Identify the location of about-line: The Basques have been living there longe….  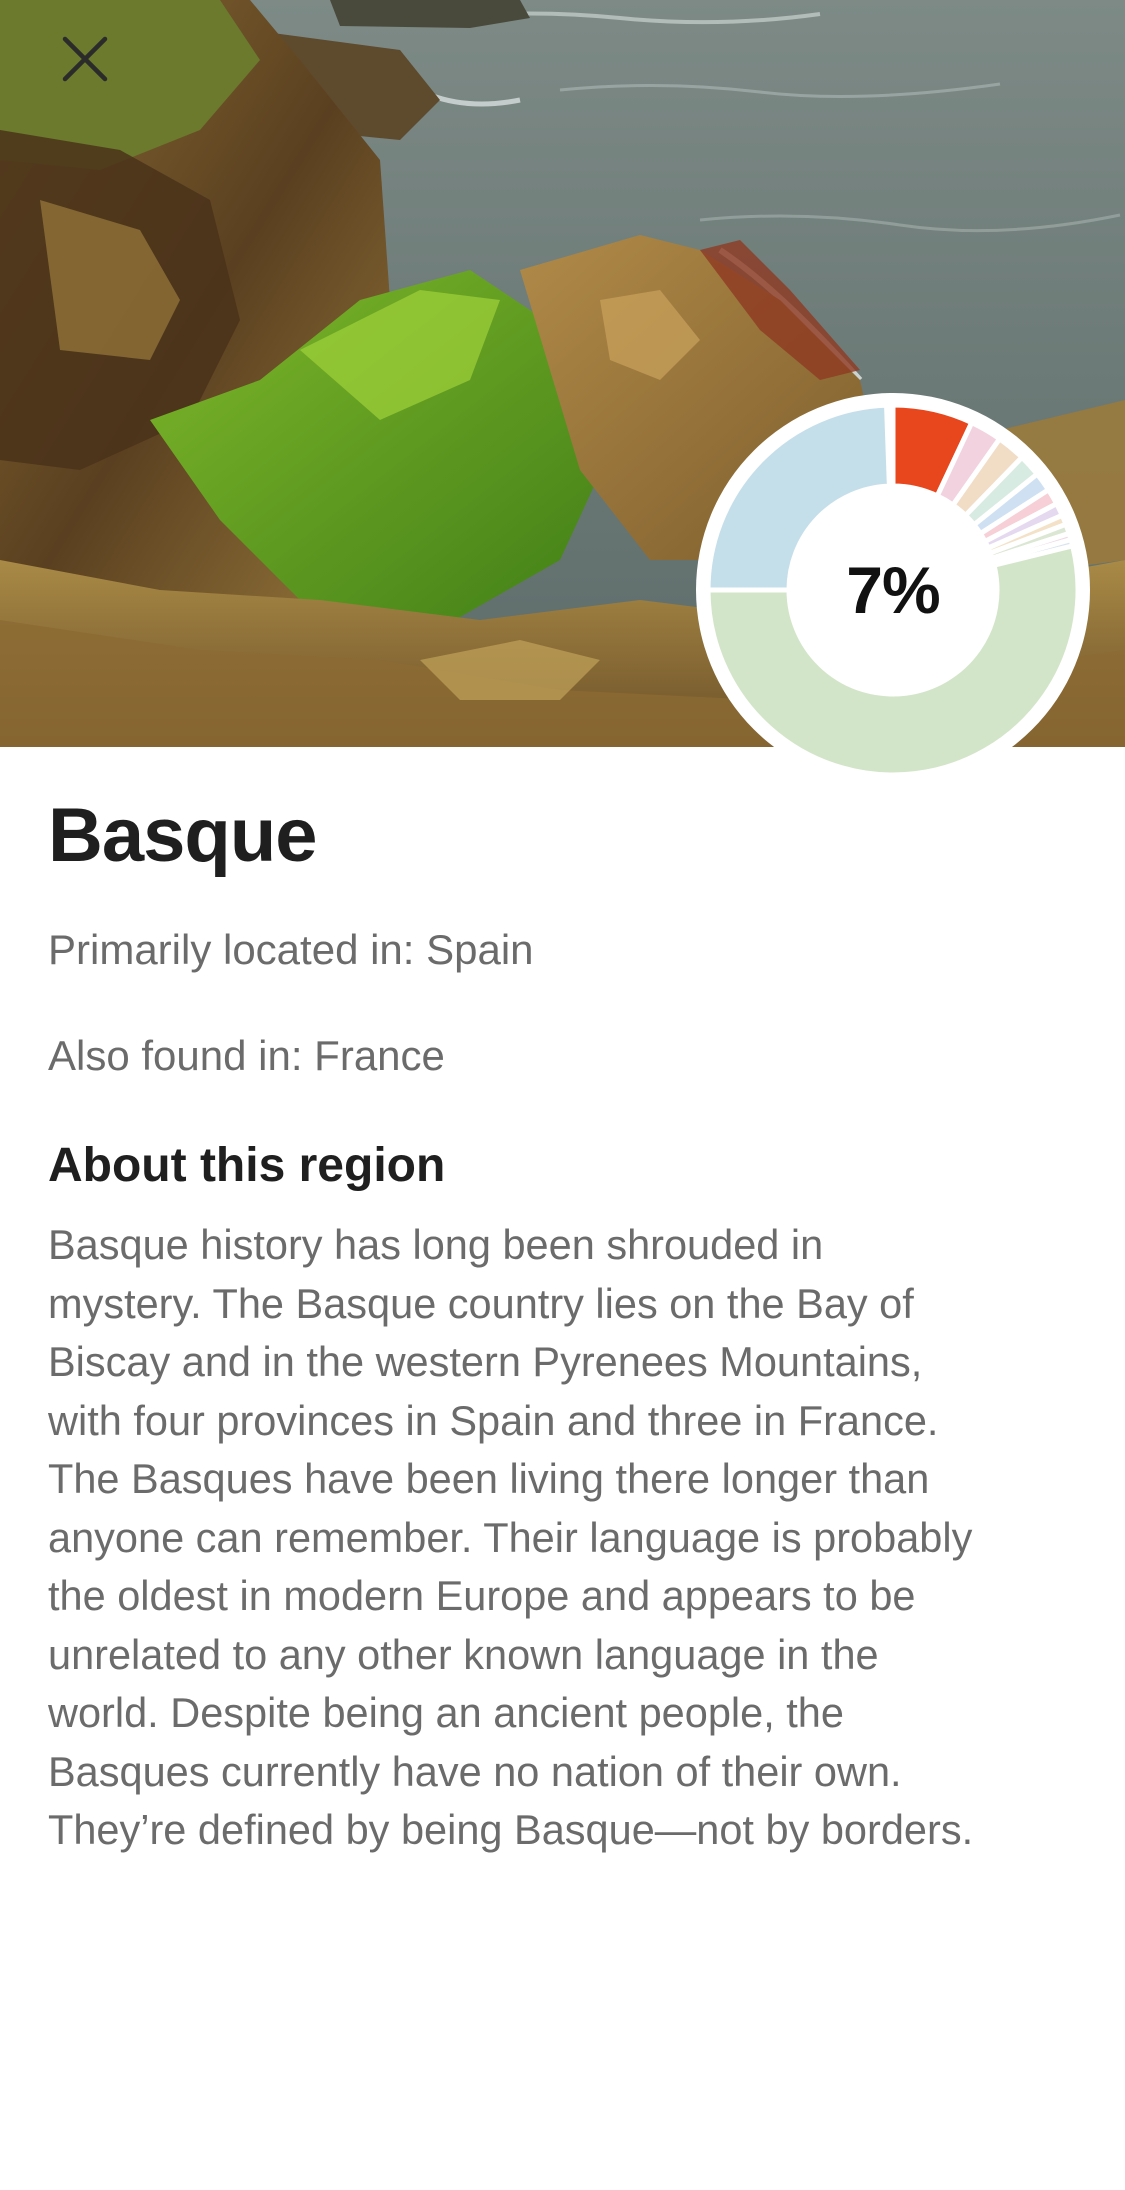
(489, 1478).